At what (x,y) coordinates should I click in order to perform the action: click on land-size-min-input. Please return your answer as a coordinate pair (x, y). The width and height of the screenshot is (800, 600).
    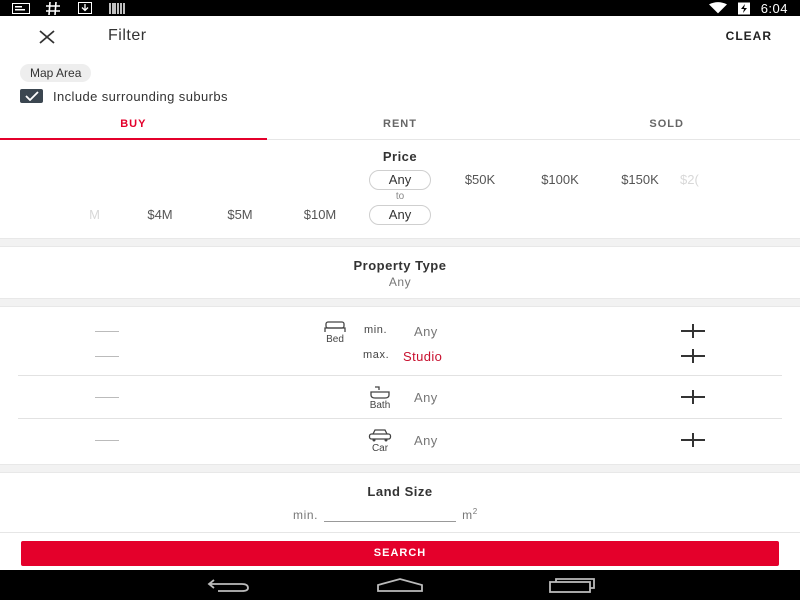
    Looking at the image, I should click on (390, 516).